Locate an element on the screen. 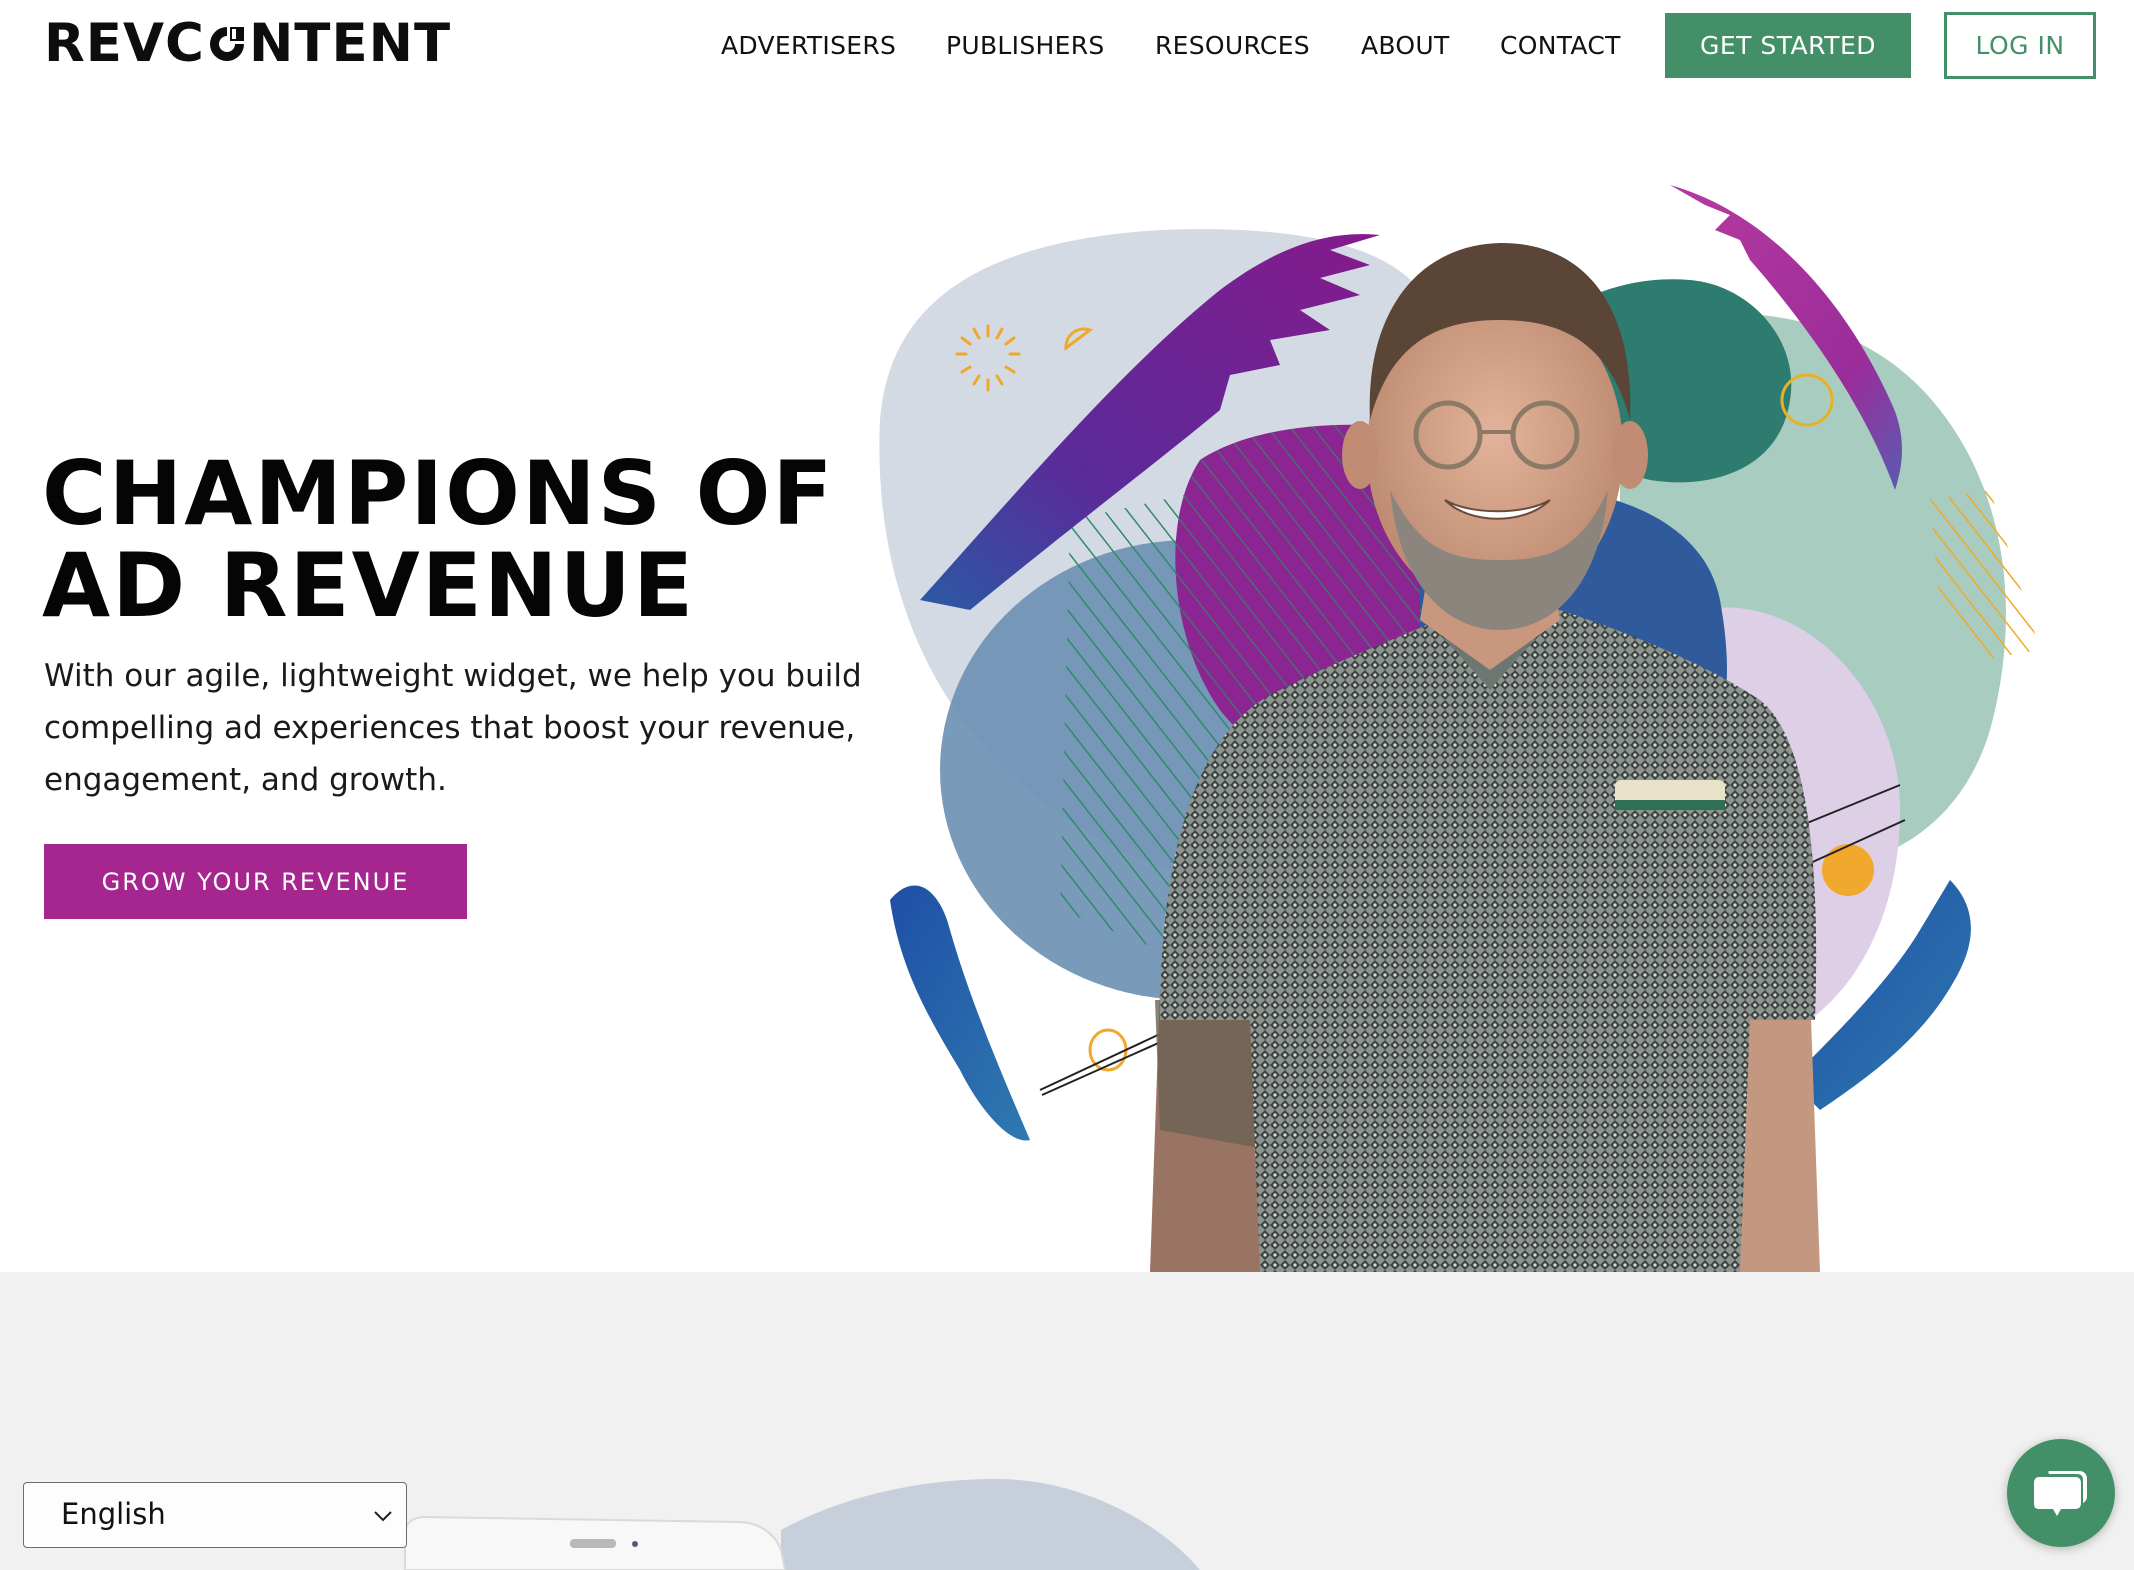 The image size is (2134, 1570). chat-bubbles-icon is located at coordinates (2060, 1493).